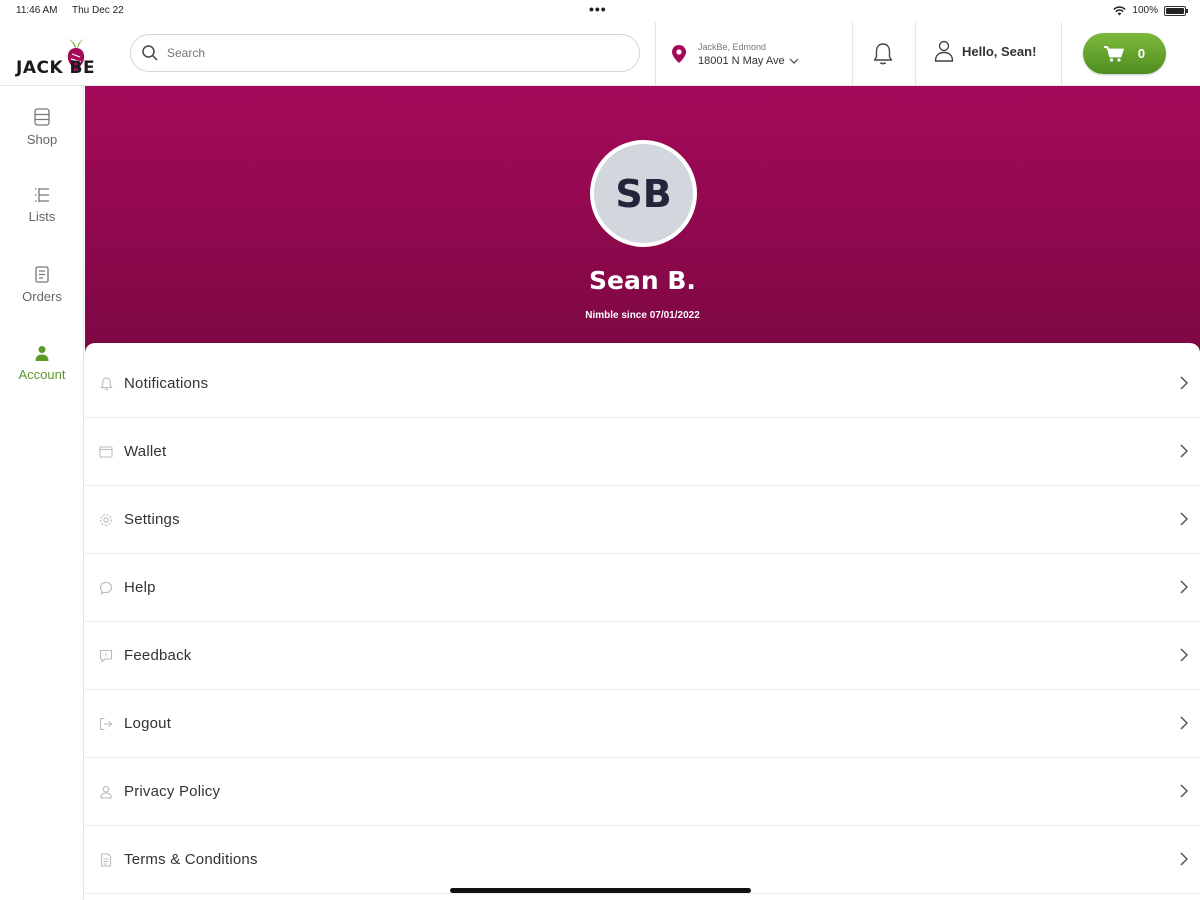  What do you see at coordinates (191, 859) in the screenshot?
I see `menu-item-label: Terms & Conditions` at bounding box center [191, 859].